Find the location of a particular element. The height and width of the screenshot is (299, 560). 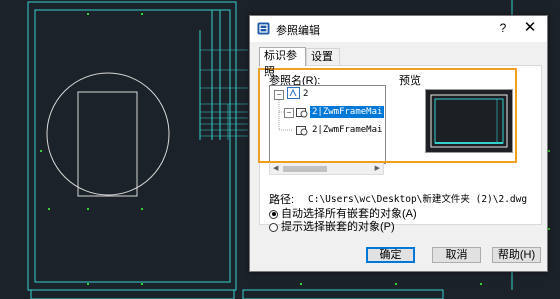

help-button: 帮助(H) is located at coordinates (516, 255).